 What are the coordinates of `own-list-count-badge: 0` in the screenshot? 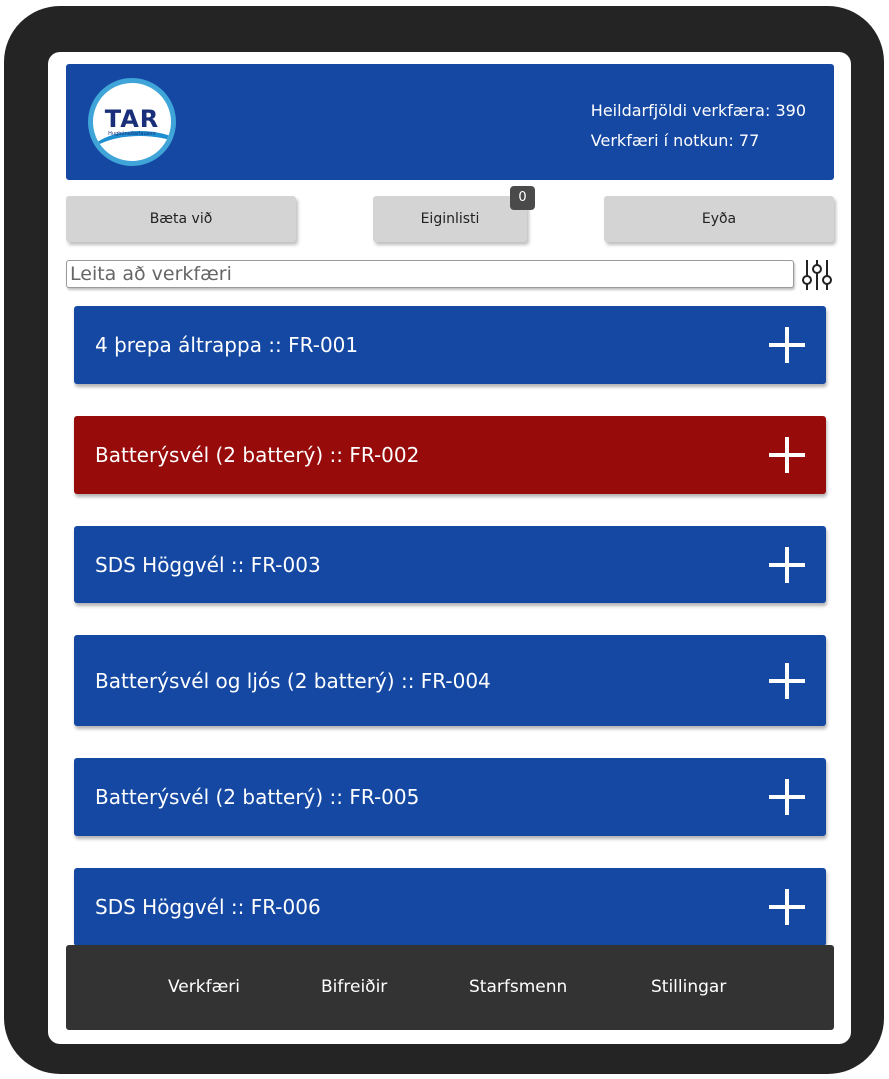 It's located at (522, 198).